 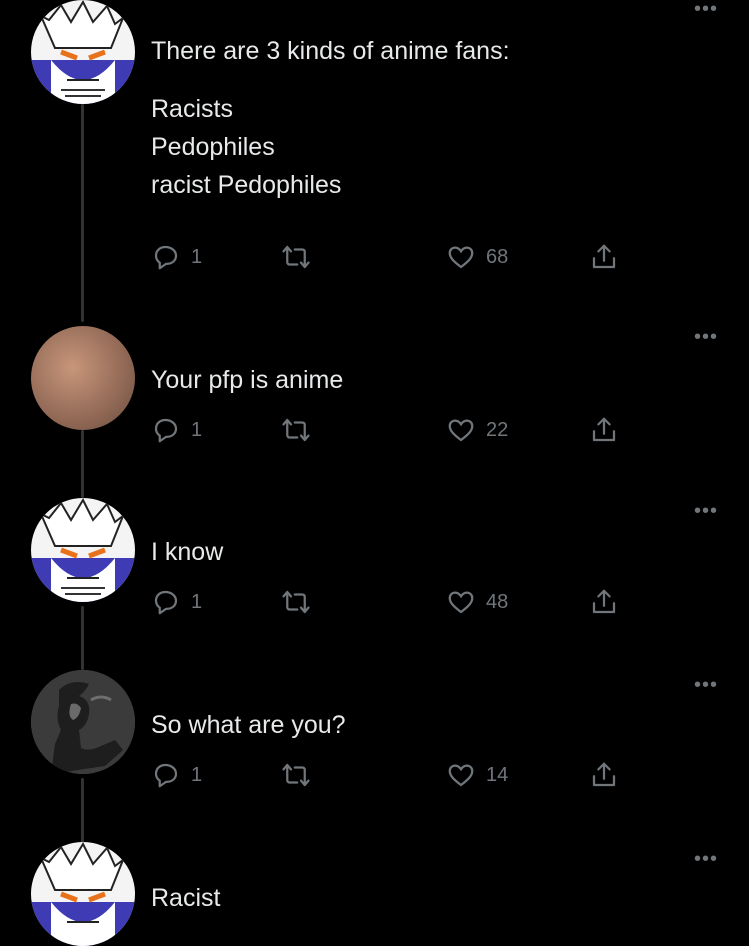 I want to click on tweet-text: I know, so click(x=187, y=552).